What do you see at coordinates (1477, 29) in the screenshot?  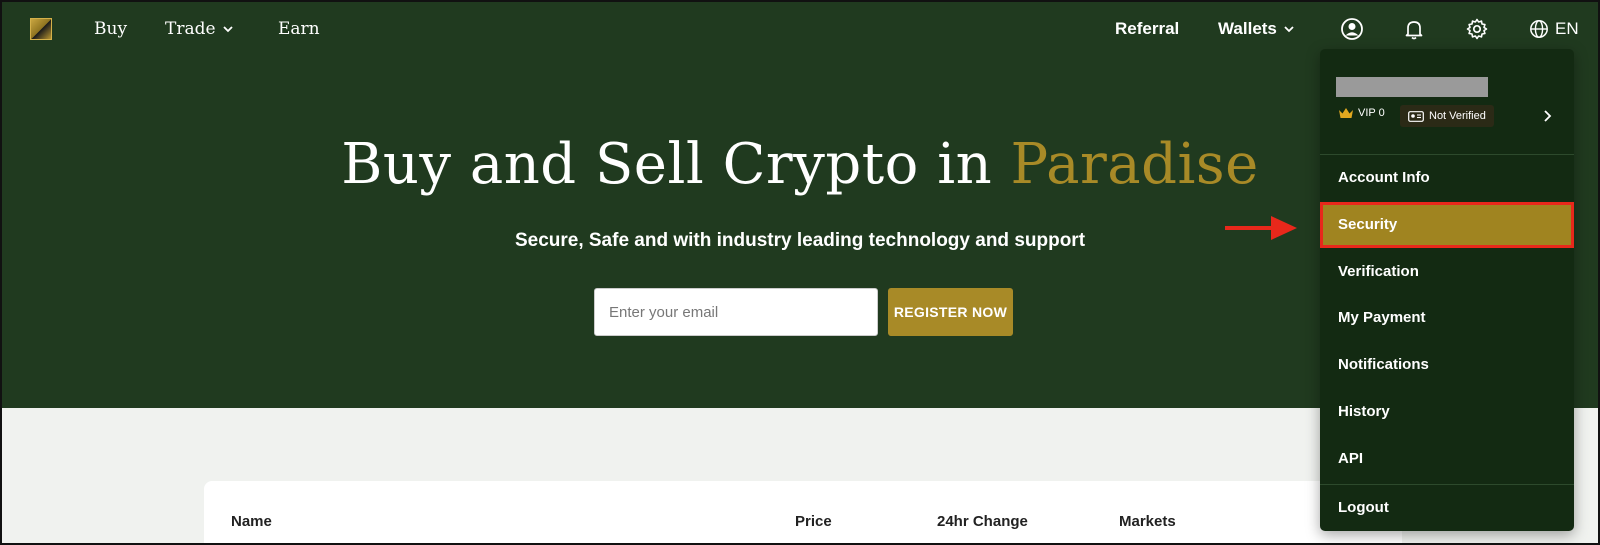 I see `gear-icon` at bounding box center [1477, 29].